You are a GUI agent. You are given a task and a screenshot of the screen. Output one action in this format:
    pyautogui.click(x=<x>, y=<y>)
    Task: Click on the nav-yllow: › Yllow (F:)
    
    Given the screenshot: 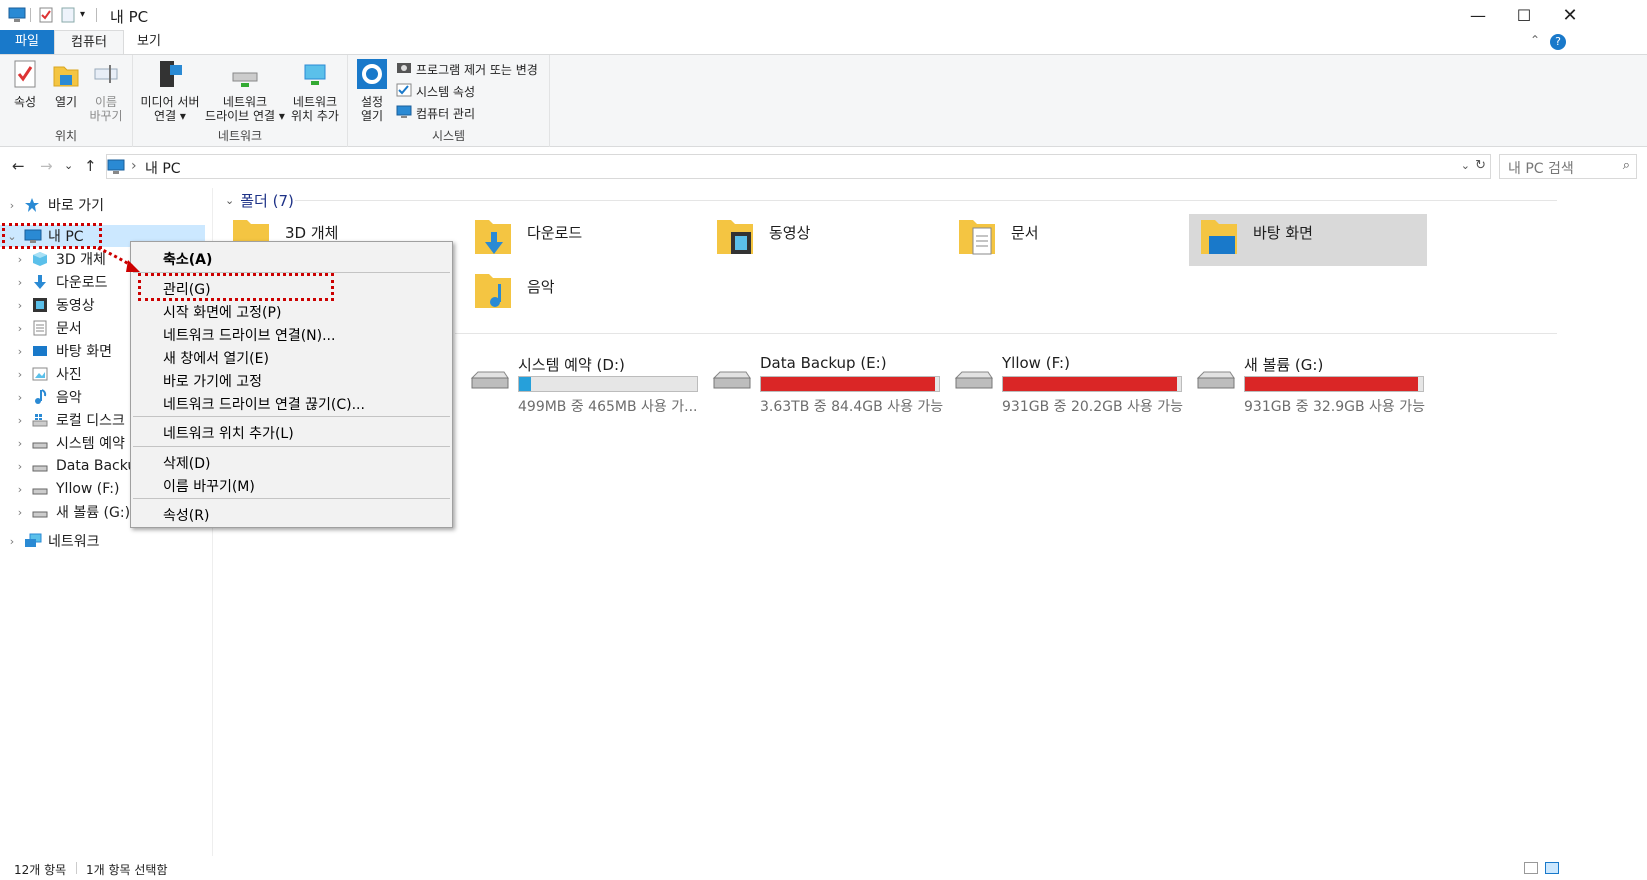 What is the action you would take?
    pyautogui.click(x=67, y=489)
    